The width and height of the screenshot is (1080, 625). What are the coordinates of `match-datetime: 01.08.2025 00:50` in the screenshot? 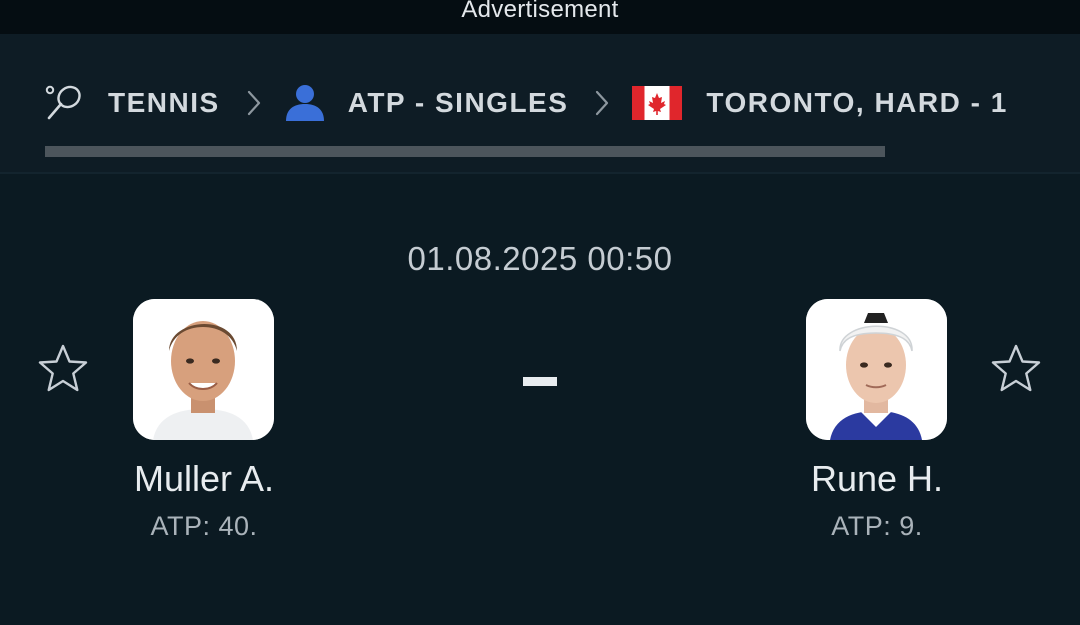 It's located at (540, 258).